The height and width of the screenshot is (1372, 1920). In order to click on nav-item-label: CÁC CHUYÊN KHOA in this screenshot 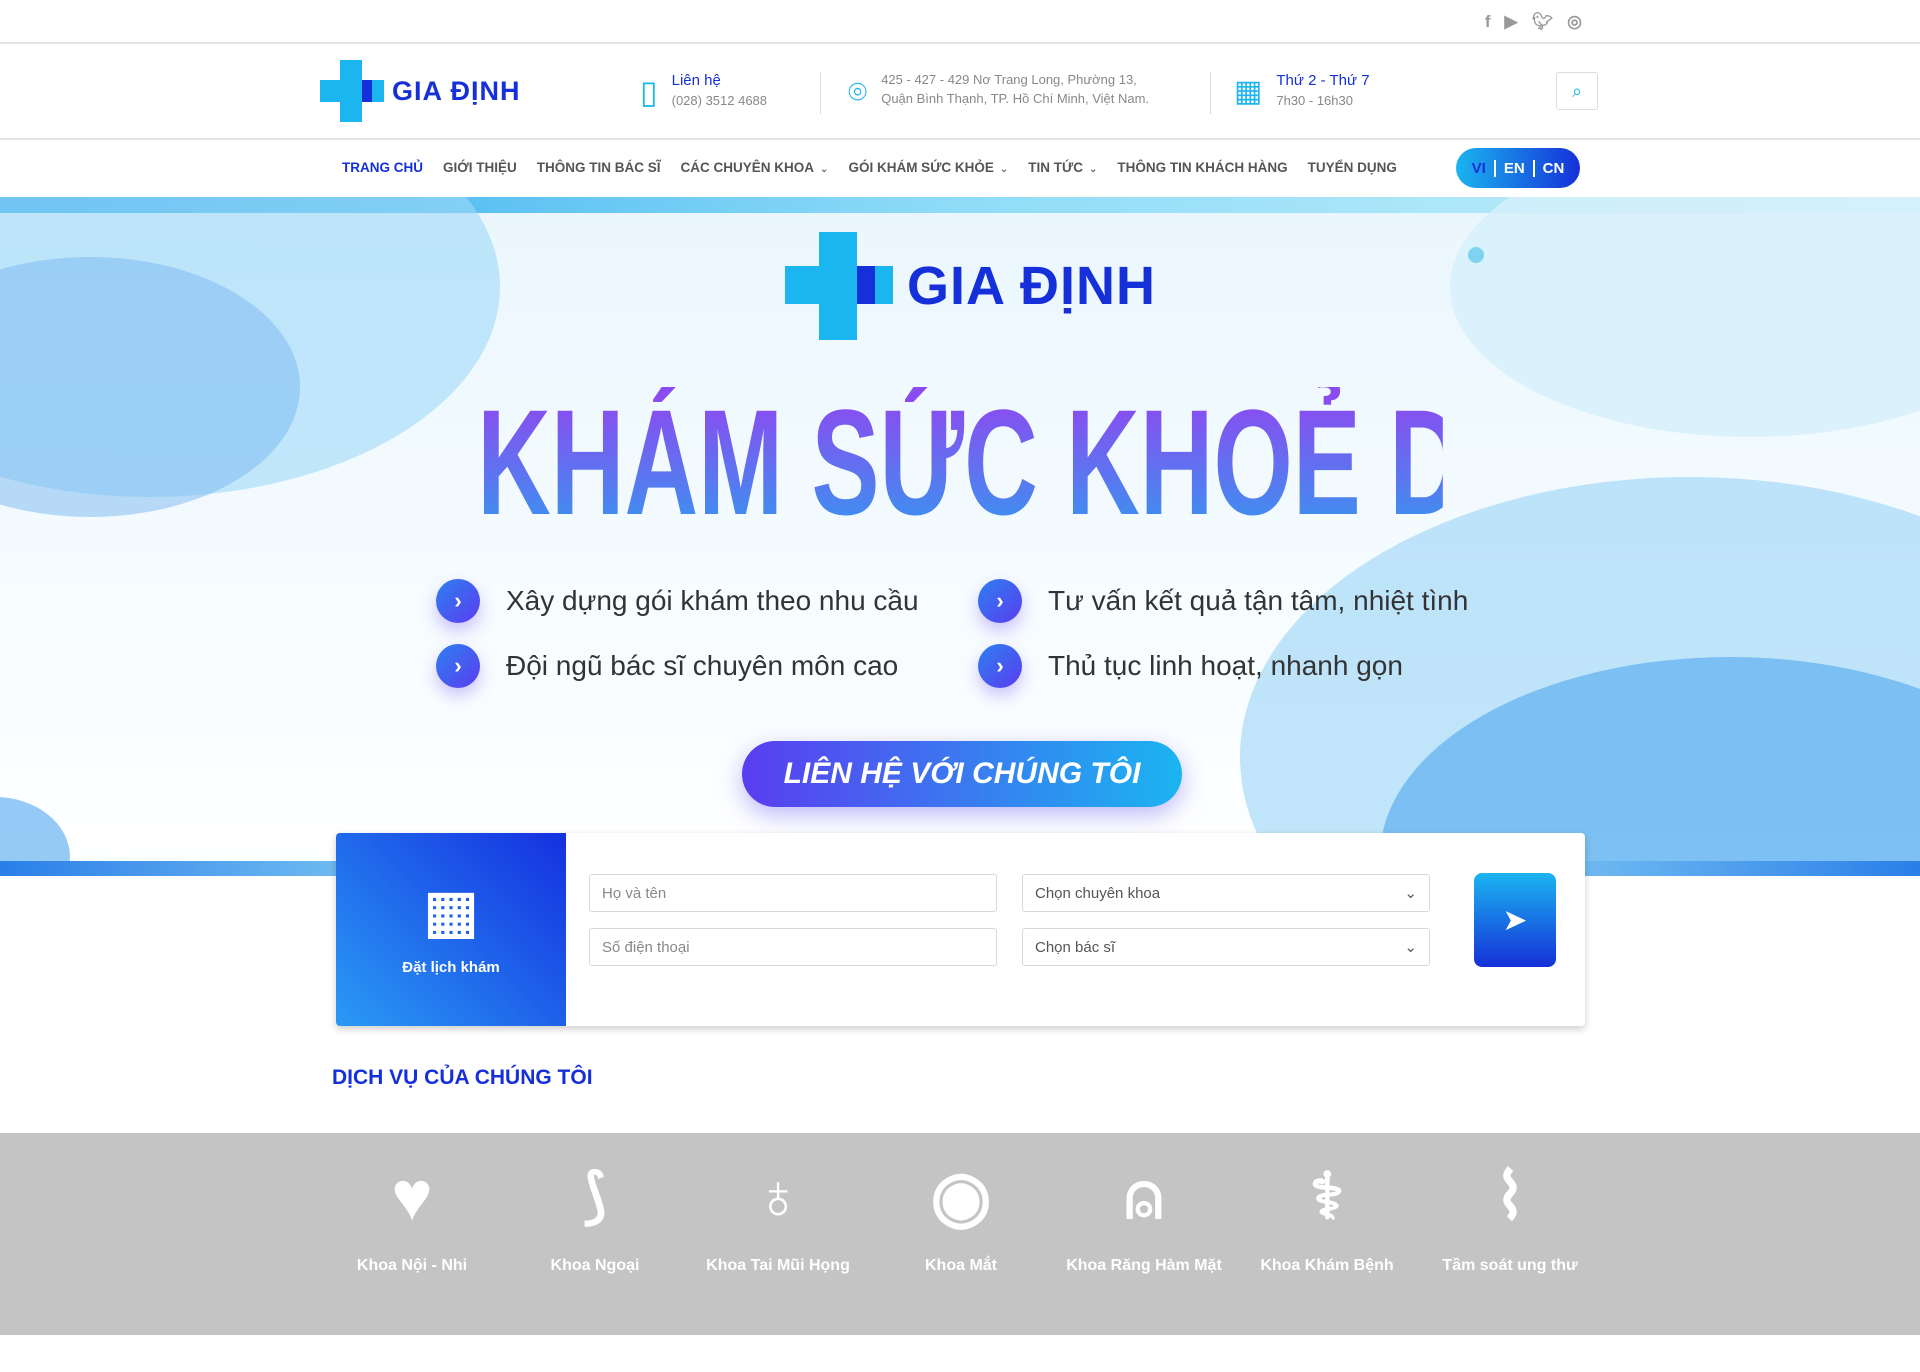, I will do `click(747, 167)`.